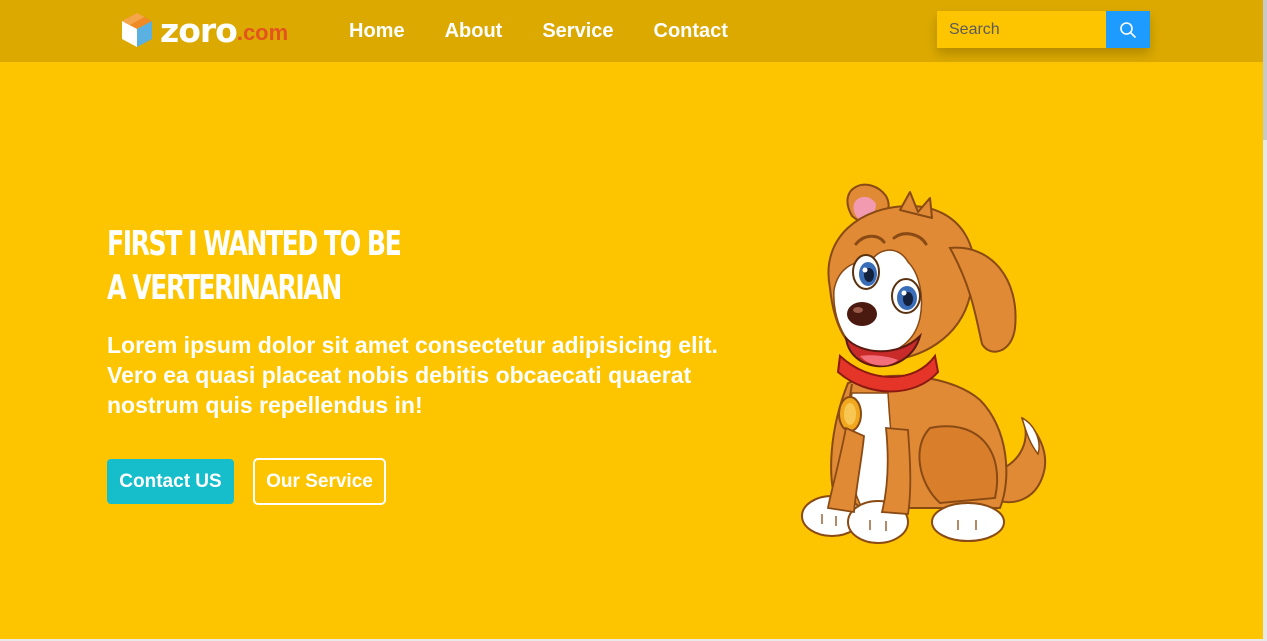 This screenshot has height=641, width=1267. What do you see at coordinates (1265, 320) in the screenshot?
I see `page-scrollbar` at bounding box center [1265, 320].